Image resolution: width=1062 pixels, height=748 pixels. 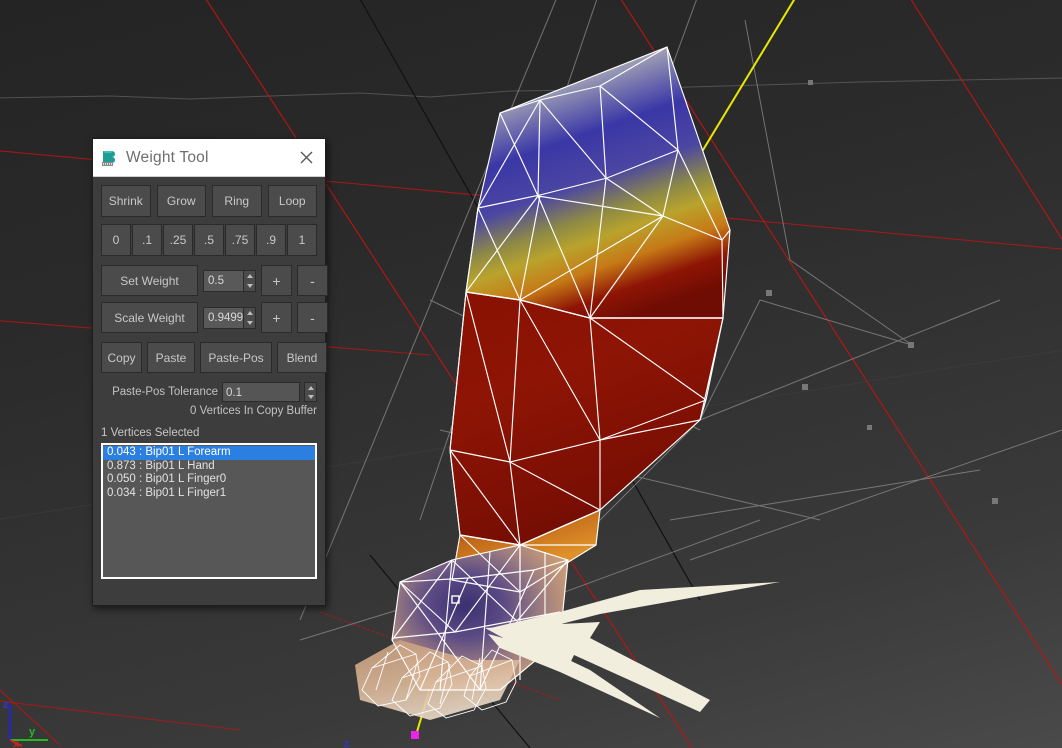 What do you see at coordinates (149, 280) in the screenshot?
I see `set-weight-button: Set Weight` at bounding box center [149, 280].